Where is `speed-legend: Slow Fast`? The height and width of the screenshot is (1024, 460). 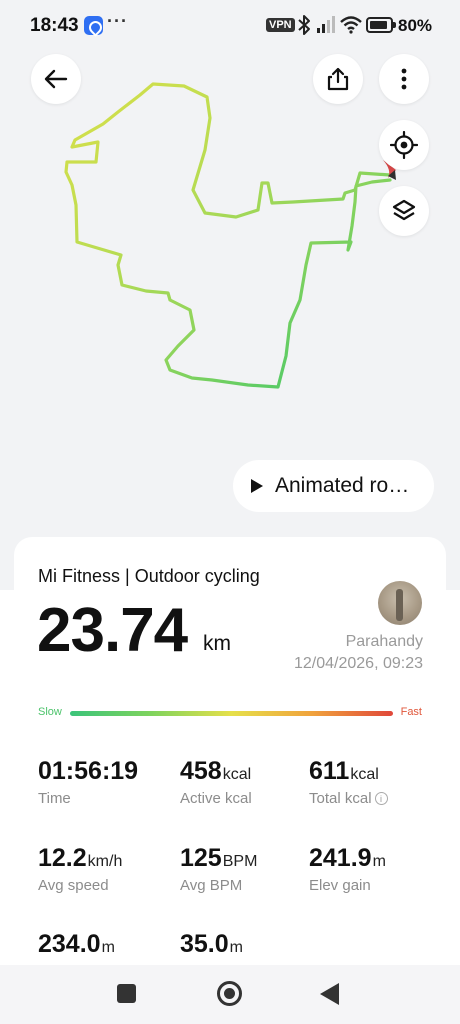 speed-legend: Slow Fast is located at coordinates (230, 714).